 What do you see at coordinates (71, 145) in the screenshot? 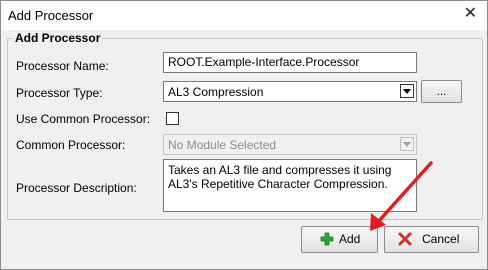
I see `common-processor-label: Common Processor:` at bounding box center [71, 145].